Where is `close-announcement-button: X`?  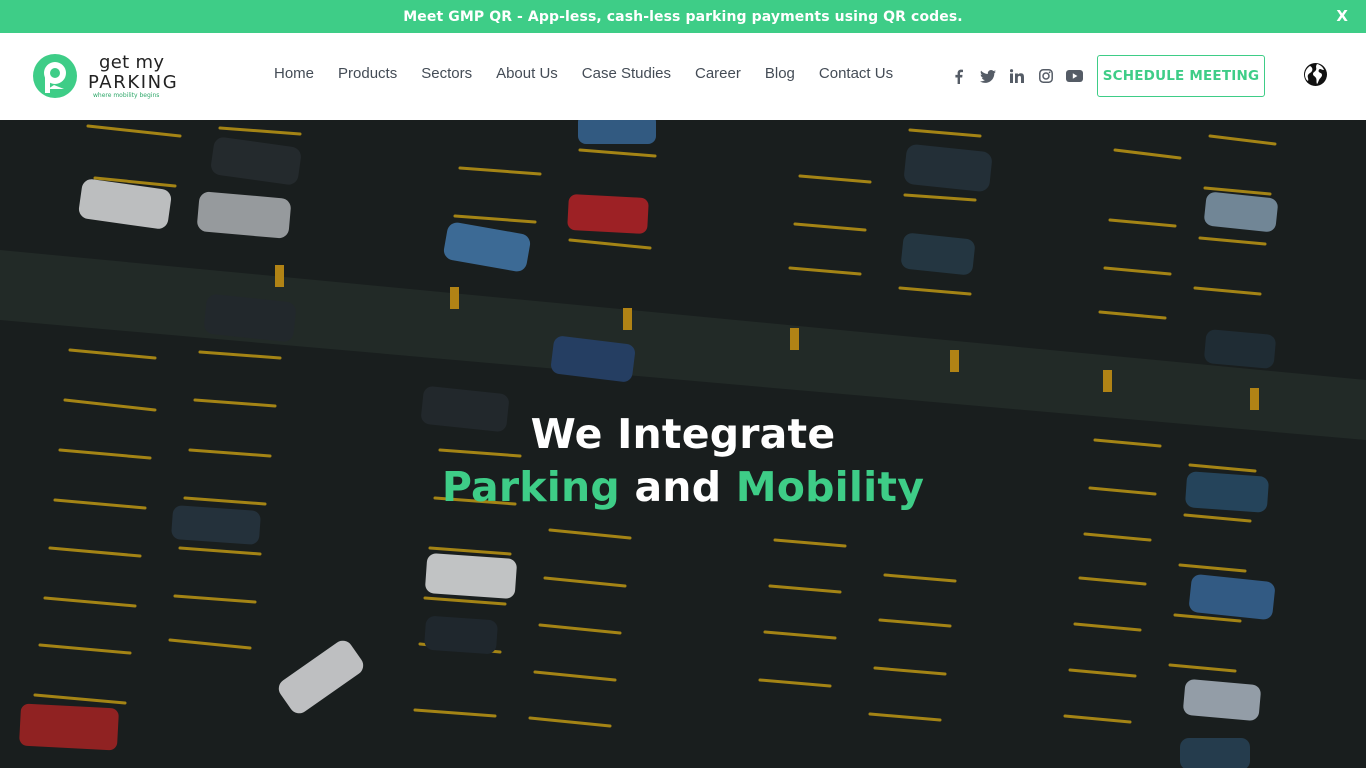
close-announcement-button: X is located at coordinates (1342, 16).